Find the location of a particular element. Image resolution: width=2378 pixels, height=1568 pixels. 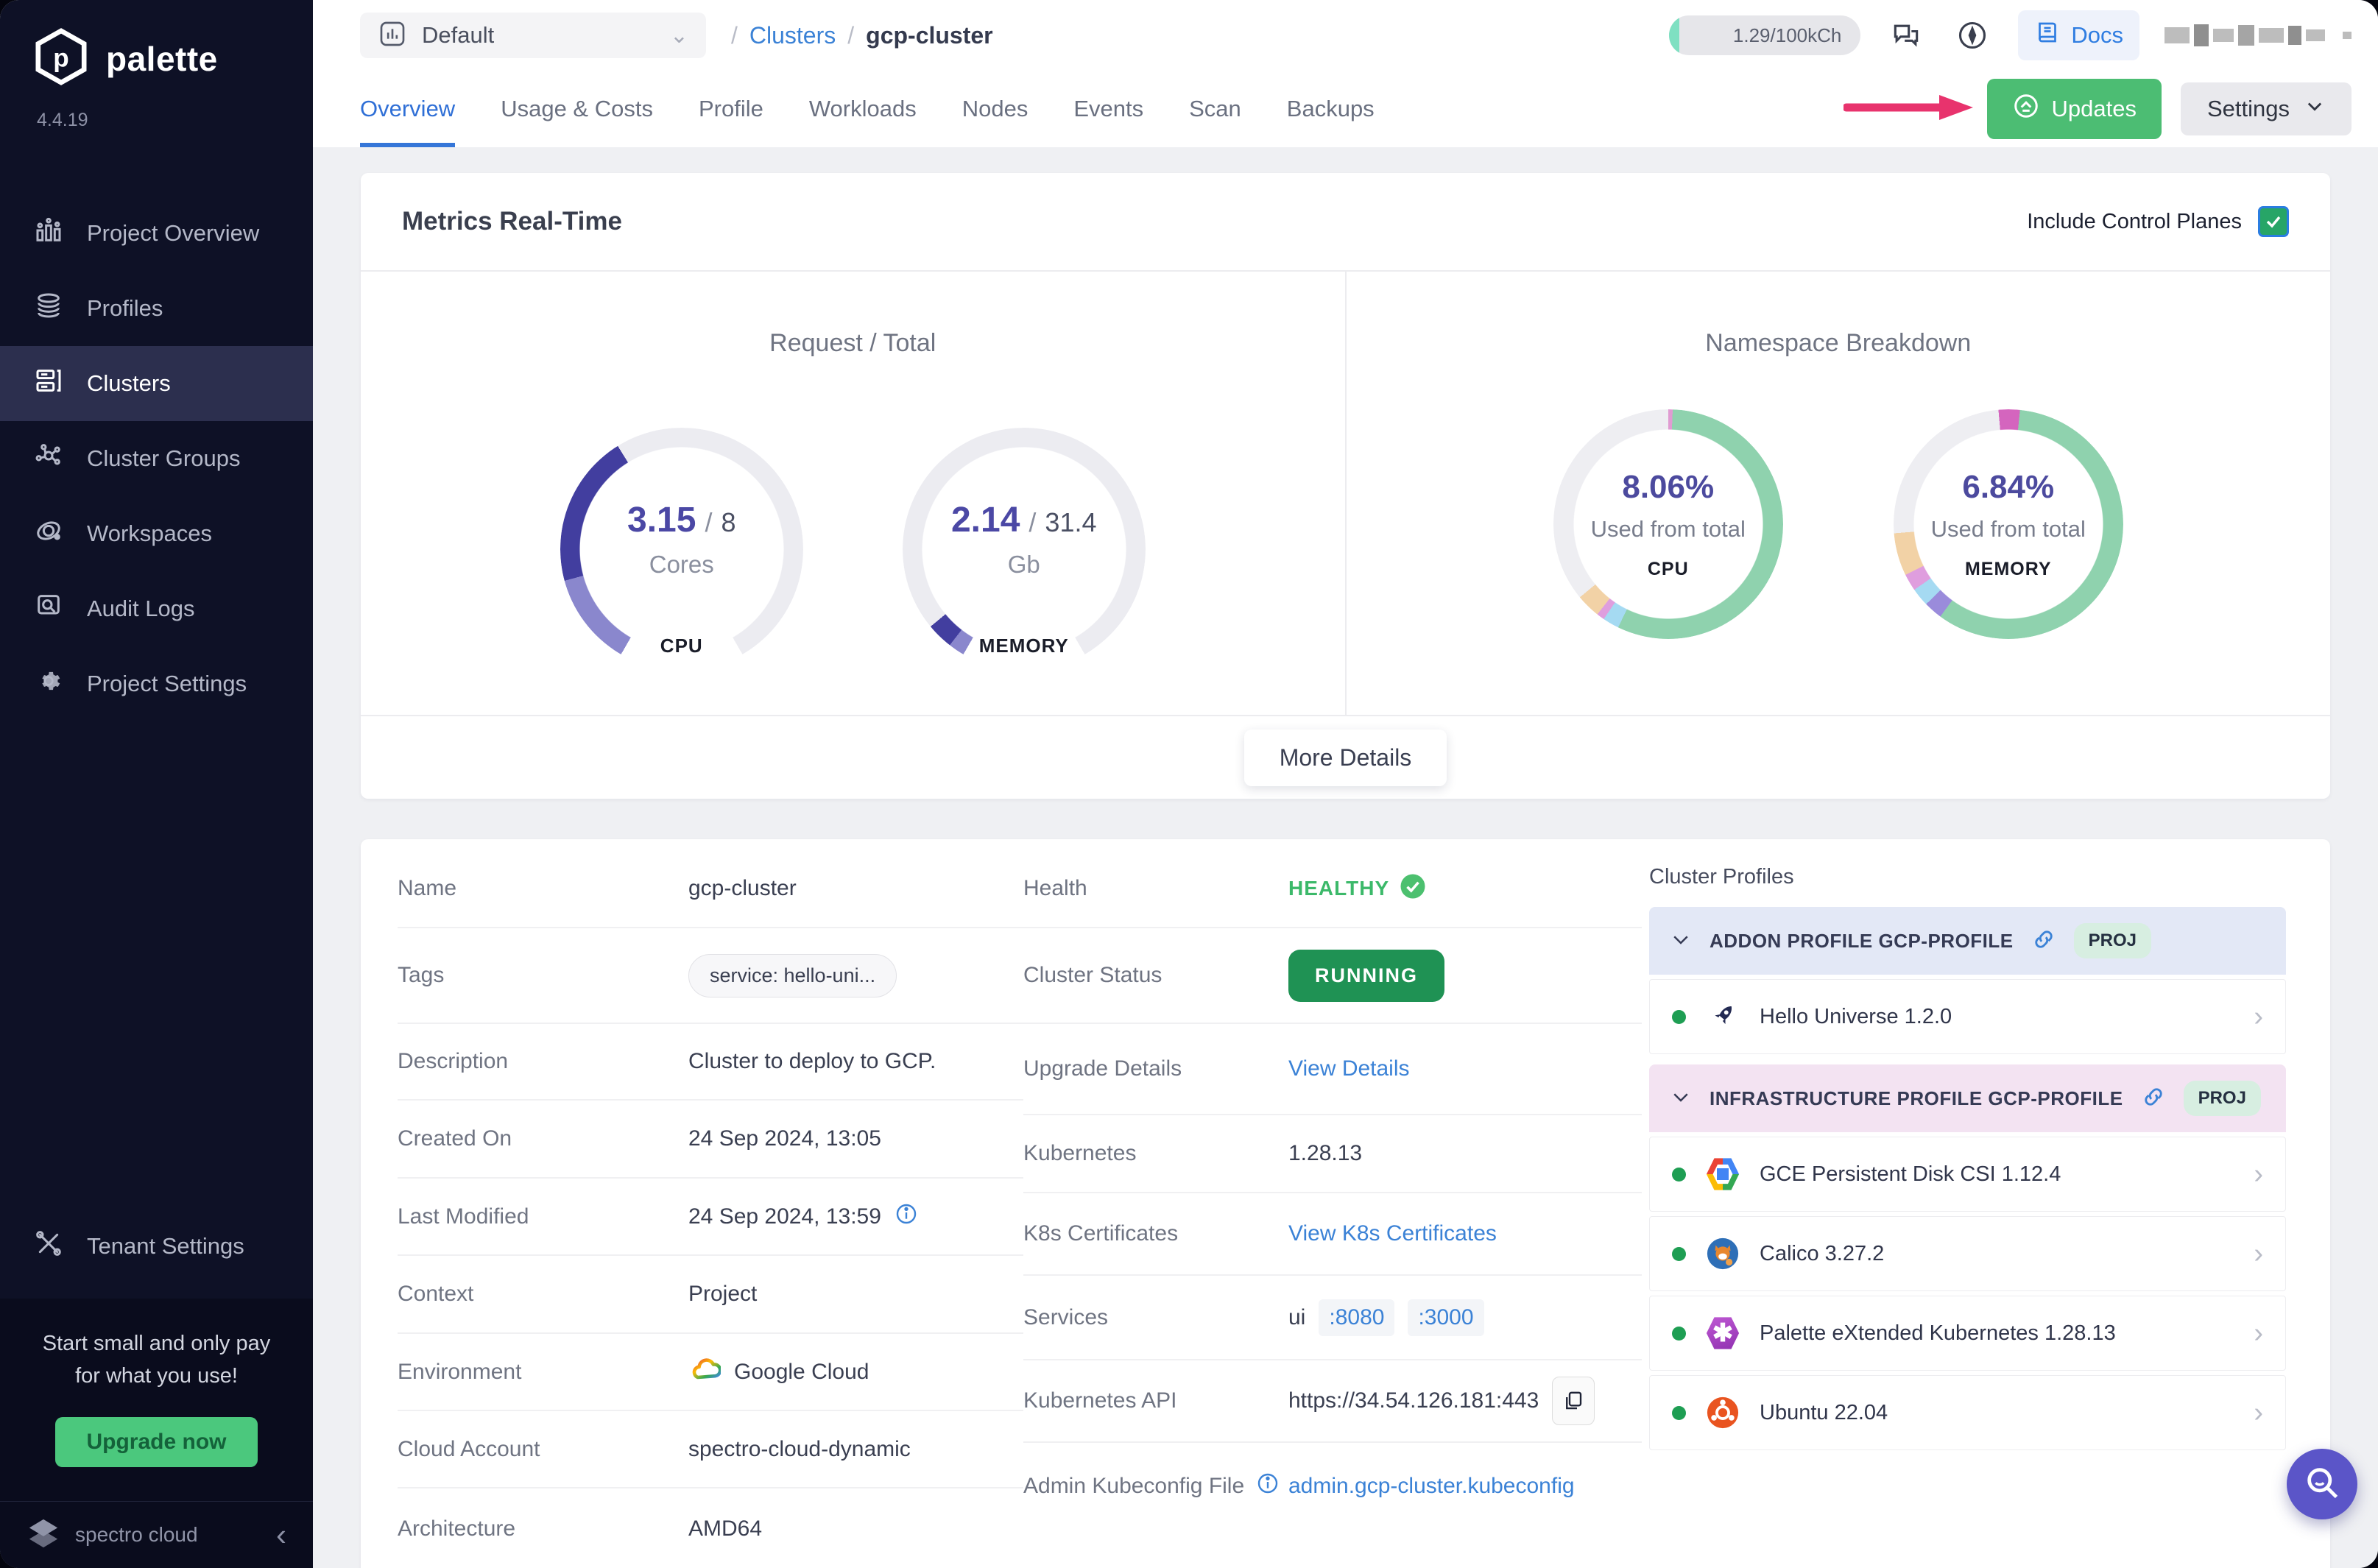

memory-donut-label: MEMORY is located at coordinates (2008, 568).